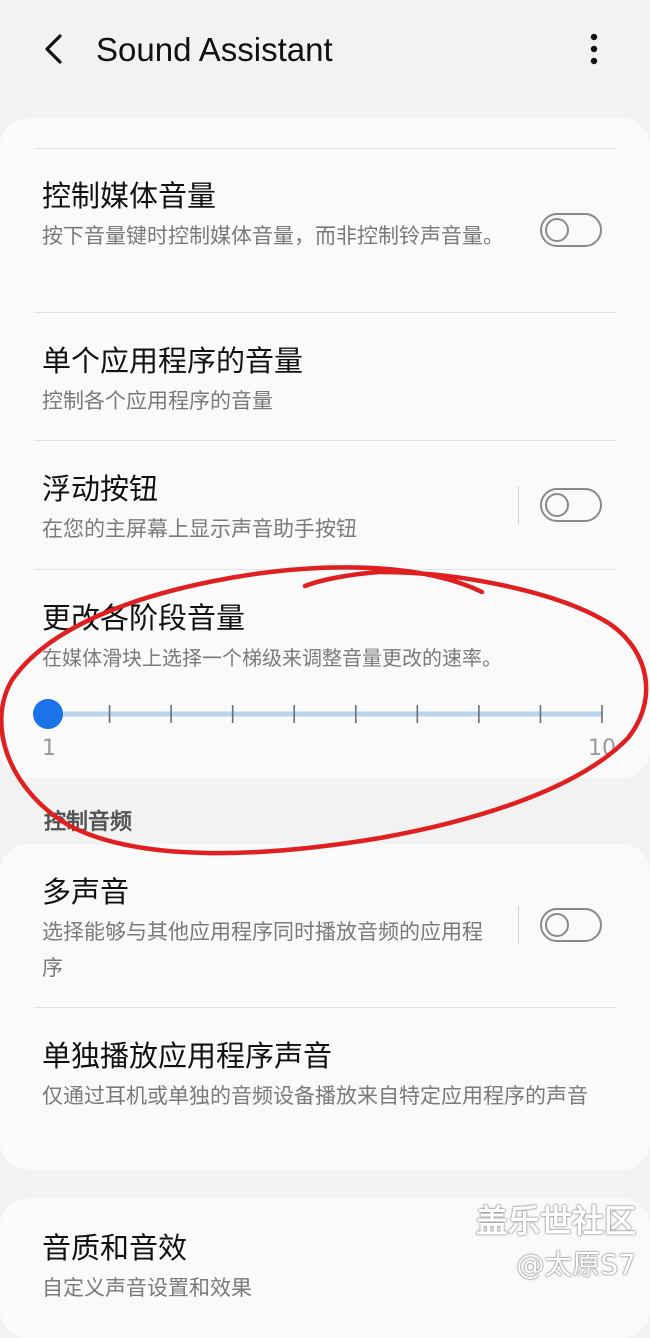 The height and width of the screenshot is (1338, 650). I want to click on toggle-multi-sound, so click(571, 925).